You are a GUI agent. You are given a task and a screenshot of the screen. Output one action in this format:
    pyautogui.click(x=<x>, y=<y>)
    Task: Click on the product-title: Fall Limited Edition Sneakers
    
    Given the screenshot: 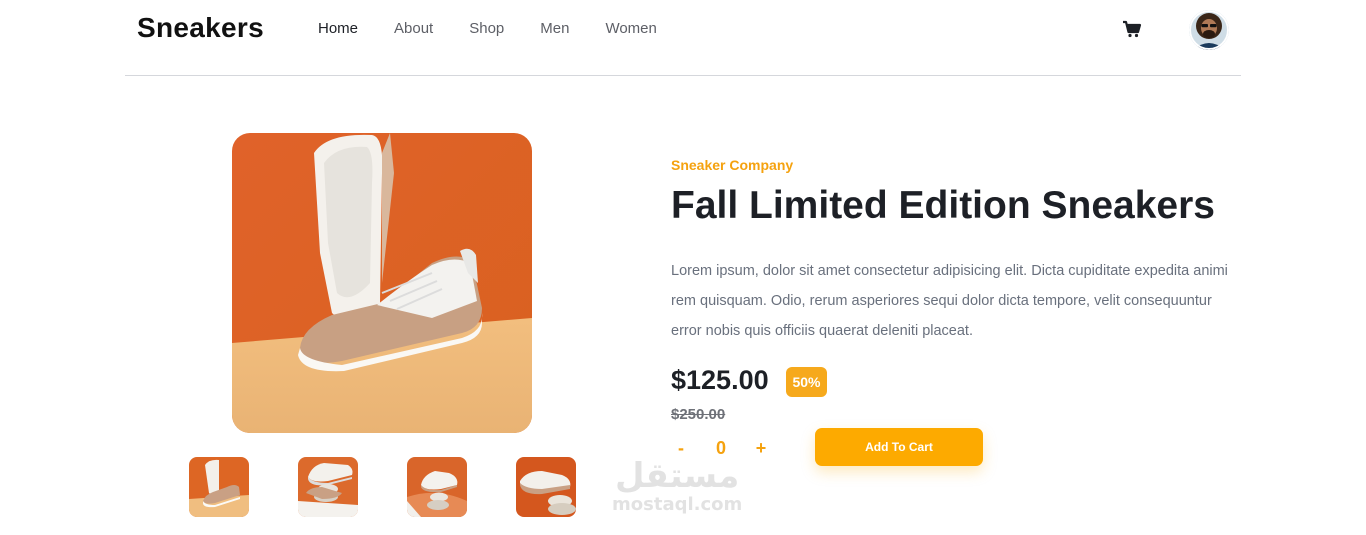 What is the action you would take?
    pyautogui.click(x=943, y=205)
    